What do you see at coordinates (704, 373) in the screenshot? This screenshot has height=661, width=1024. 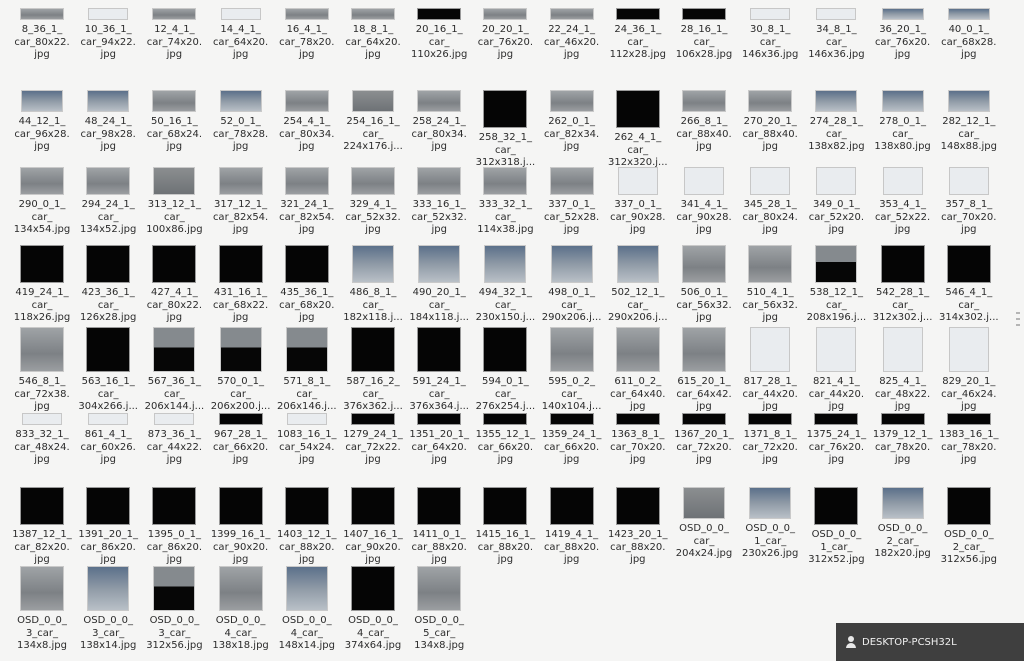 I see `file-item: 615_20_1_ car_64x42. jpg` at bounding box center [704, 373].